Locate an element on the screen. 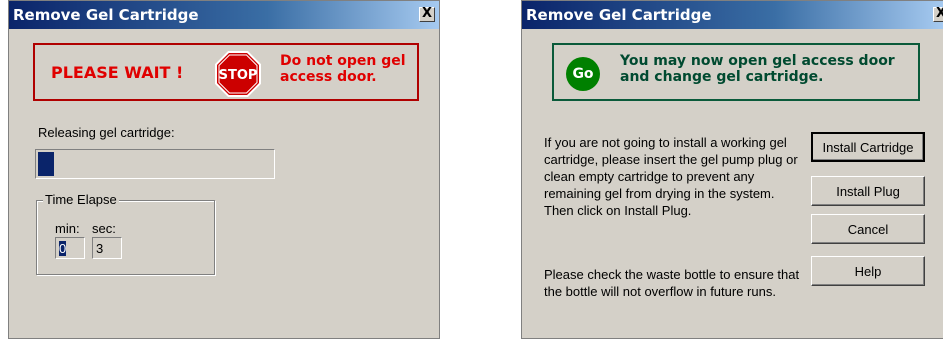 Image resolution: width=943 pixels, height=339 pixels. install-cartridge-button: Install Cartridge is located at coordinates (868, 147).